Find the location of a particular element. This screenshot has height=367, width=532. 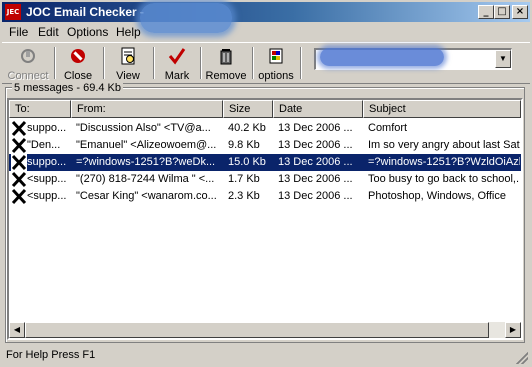

cell-size: 15.0 Kb is located at coordinates (247, 162).